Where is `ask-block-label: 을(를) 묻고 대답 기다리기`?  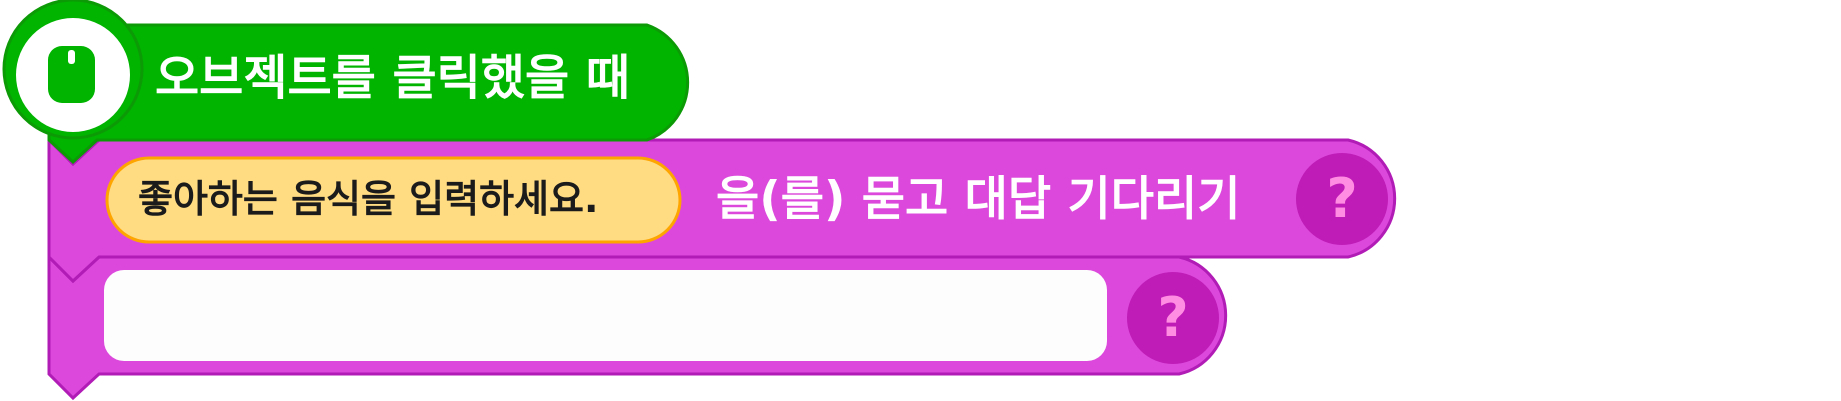 ask-block-label: 을(를) 묻고 대답 기다리기 is located at coordinates (978, 199).